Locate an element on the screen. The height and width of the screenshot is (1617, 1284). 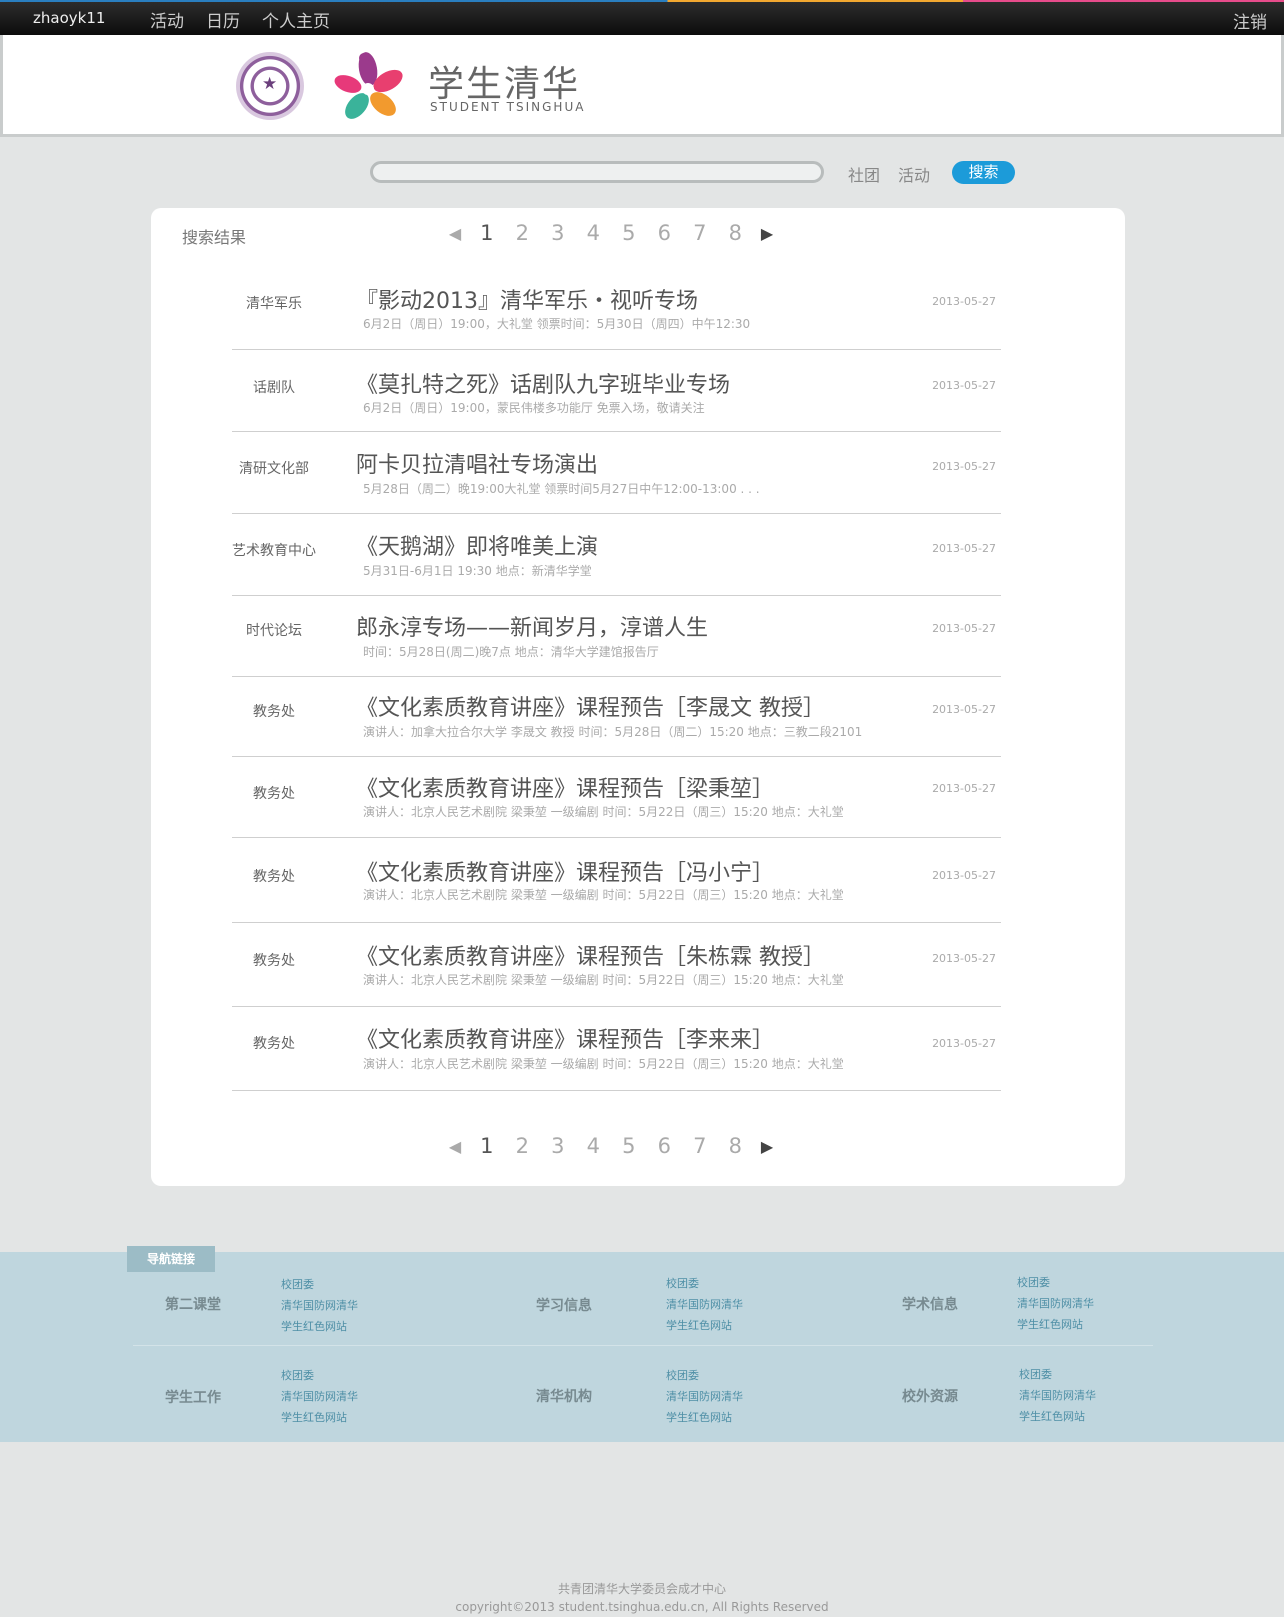
search-button: 搜索 is located at coordinates (983, 172).